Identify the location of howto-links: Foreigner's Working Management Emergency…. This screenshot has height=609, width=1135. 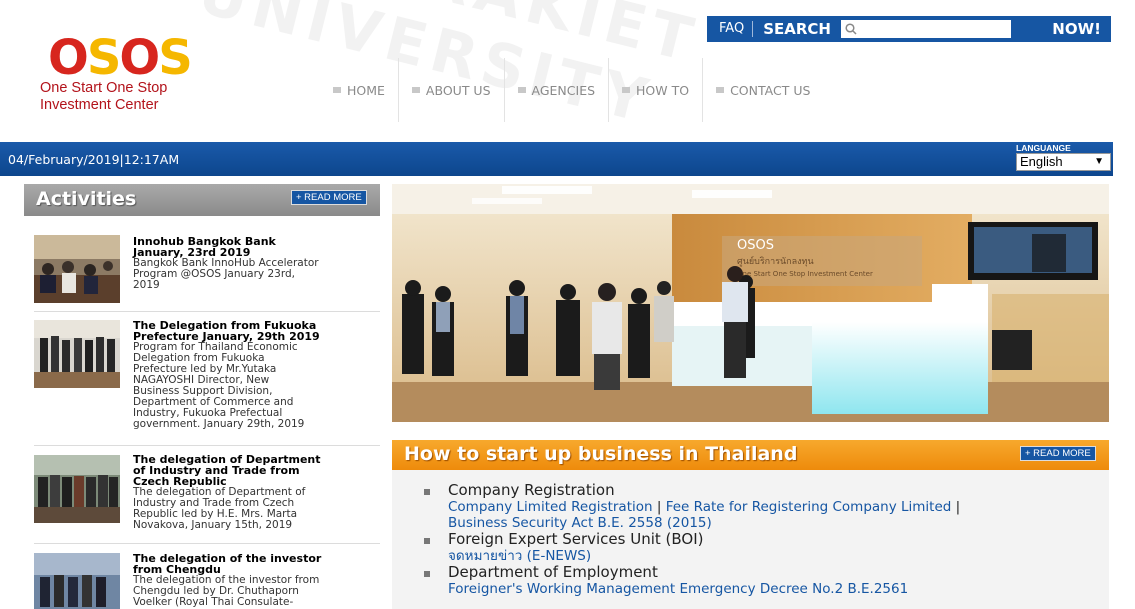
(704, 589).